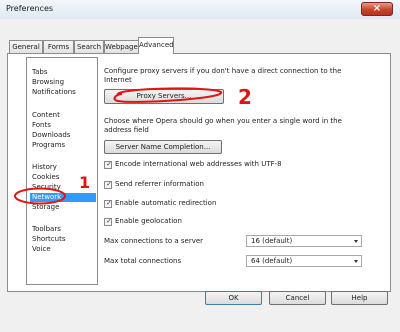 The image size is (400, 332). What do you see at coordinates (168, 95) in the screenshot?
I see `annotation-ellipse-proxy` at bounding box center [168, 95].